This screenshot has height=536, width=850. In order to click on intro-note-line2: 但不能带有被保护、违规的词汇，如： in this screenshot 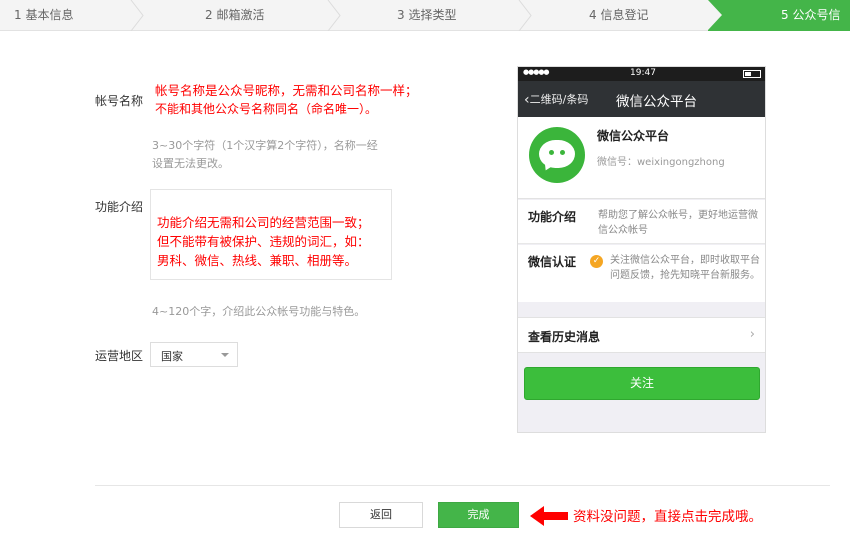, I will do `click(263, 241)`.